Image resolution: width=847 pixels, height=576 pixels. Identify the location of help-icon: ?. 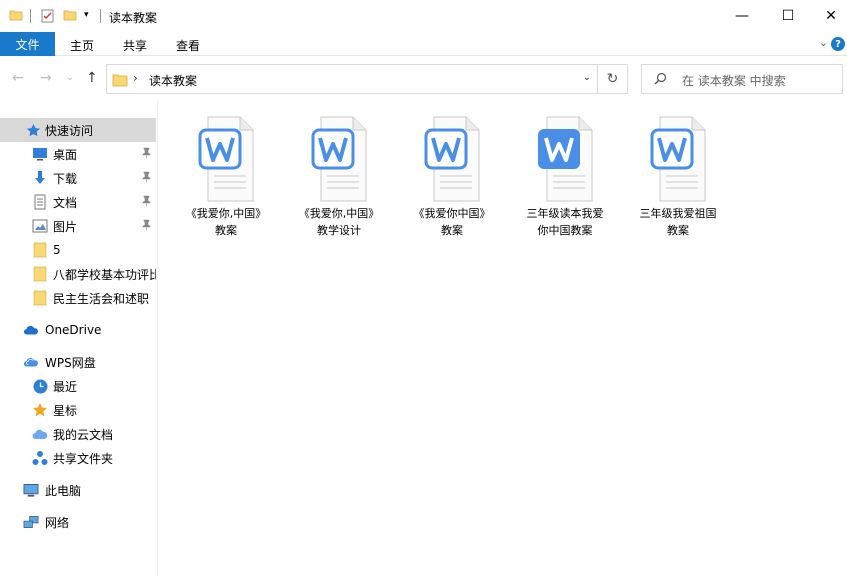
(838, 44).